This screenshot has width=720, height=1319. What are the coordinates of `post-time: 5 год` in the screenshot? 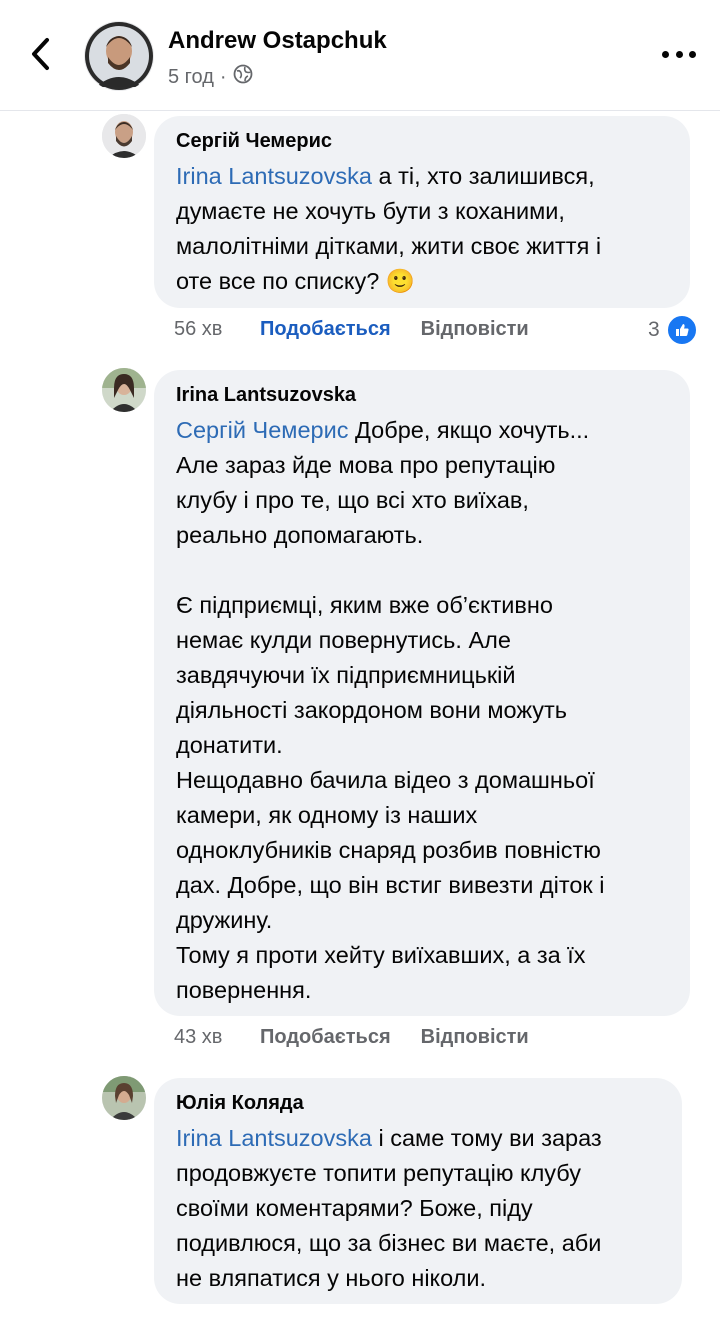 It's located at (191, 77).